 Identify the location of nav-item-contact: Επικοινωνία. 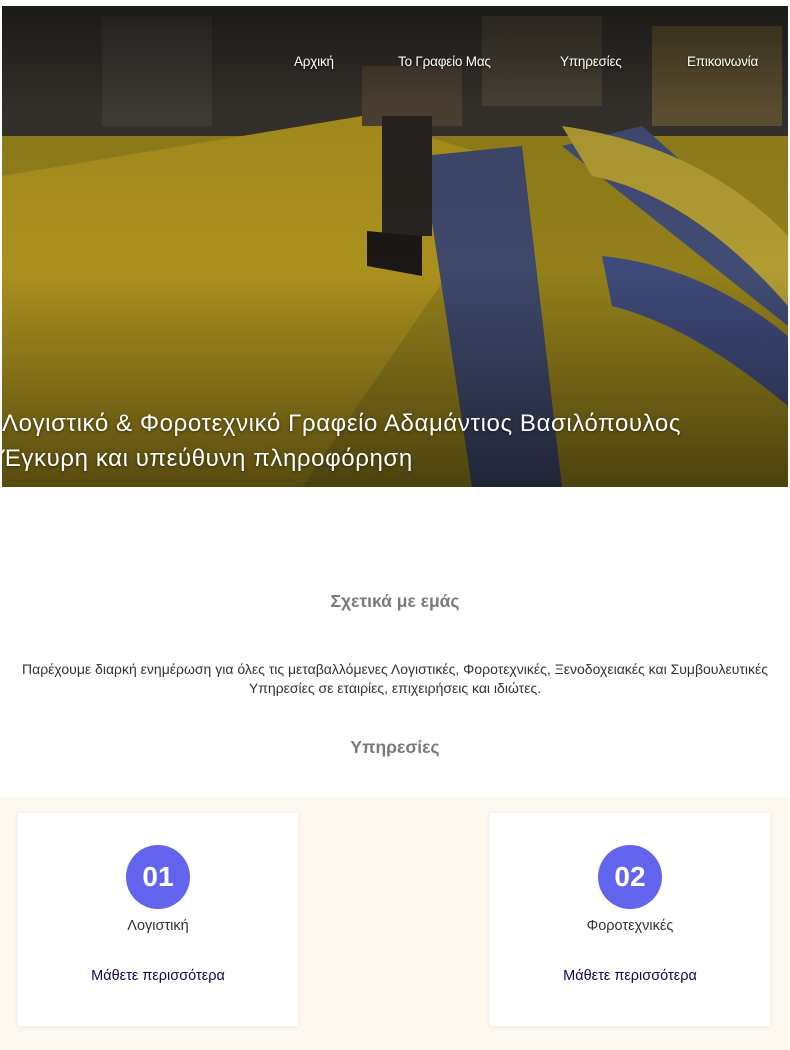
(722, 61).